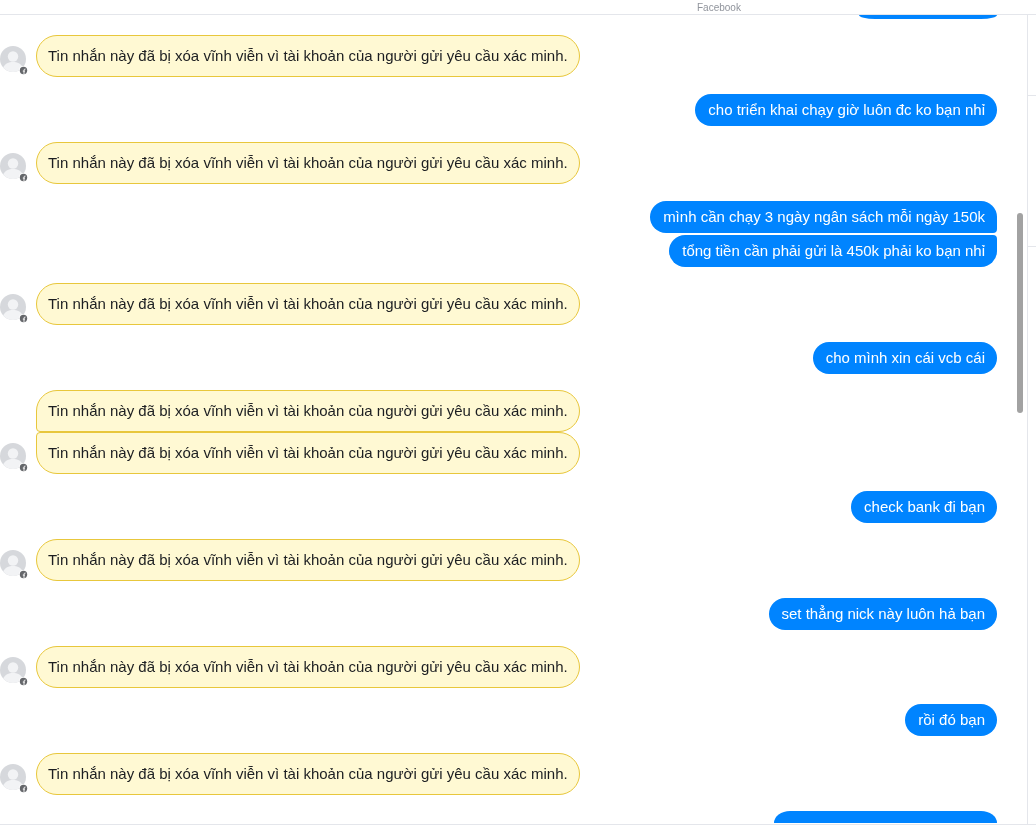  What do you see at coordinates (951, 720) in the screenshot?
I see `message-bubble: rồi đó bạn` at bounding box center [951, 720].